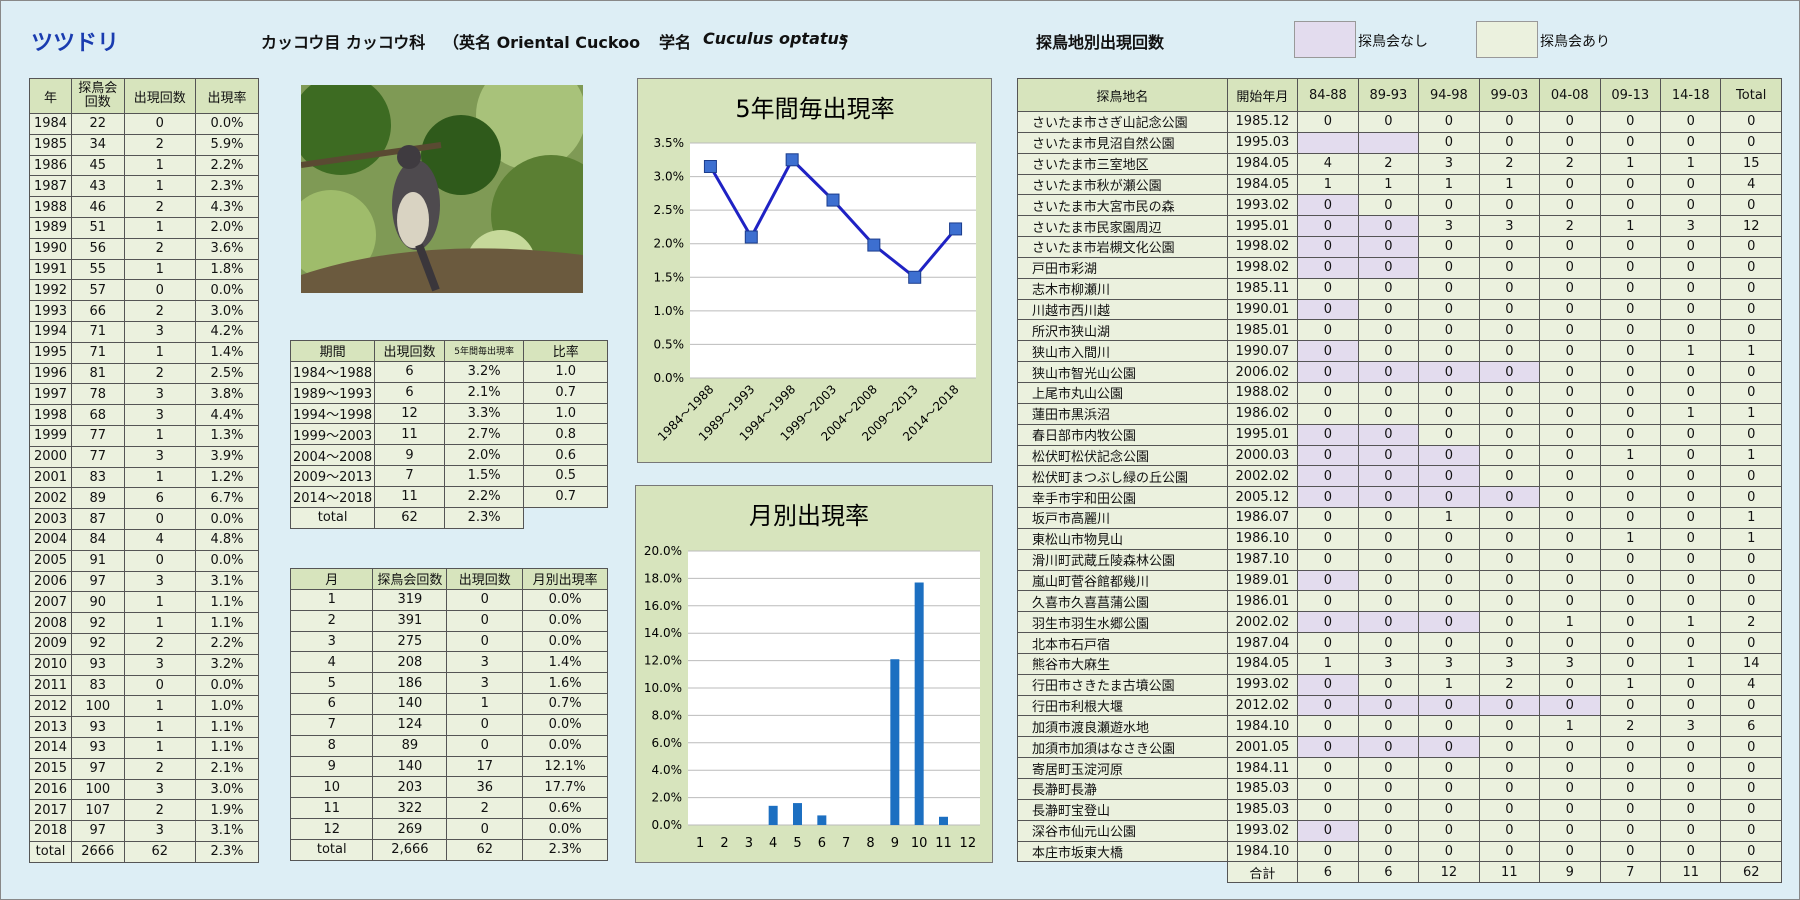 The width and height of the screenshot is (1800, 900). I want to click on table-cell: 1991, so click(50, 269).